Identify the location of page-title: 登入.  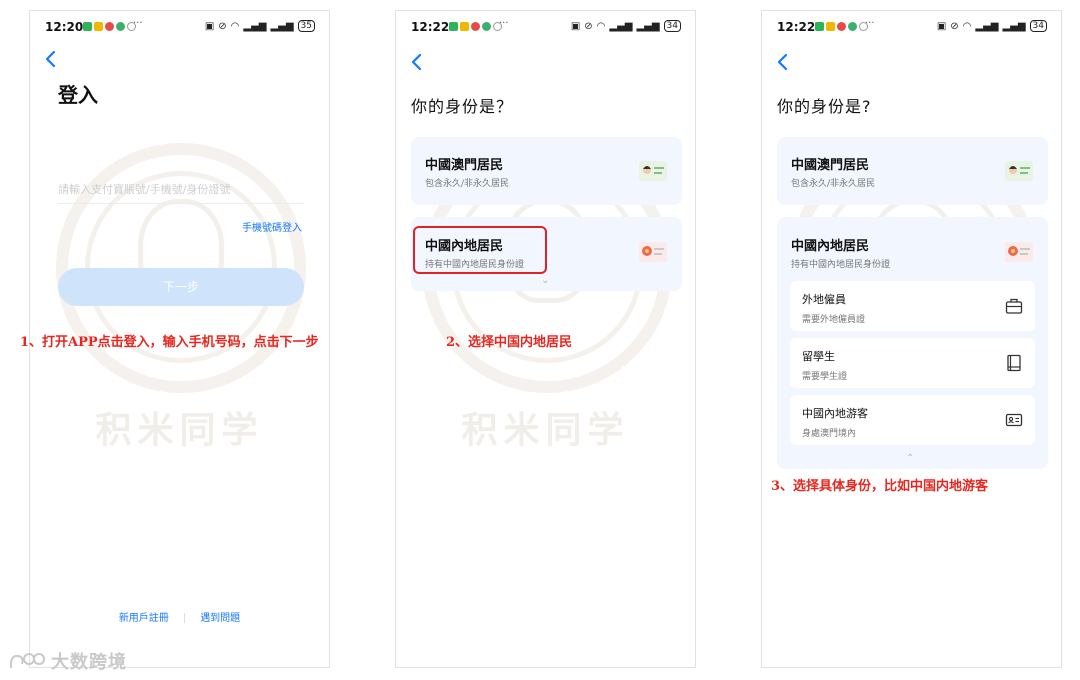
(78, 95).